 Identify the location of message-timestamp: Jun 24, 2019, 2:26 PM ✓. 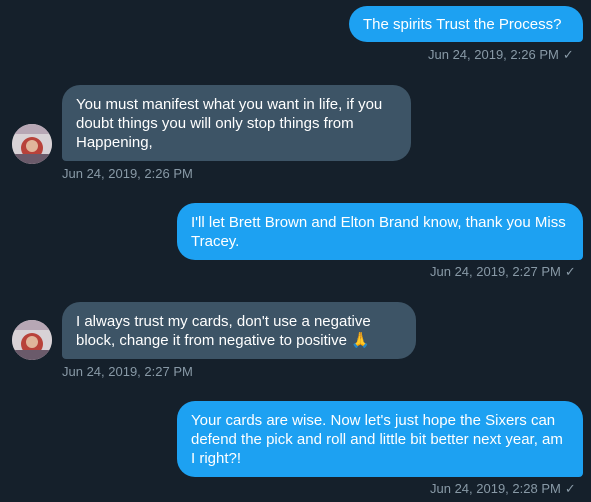
(501, 54).